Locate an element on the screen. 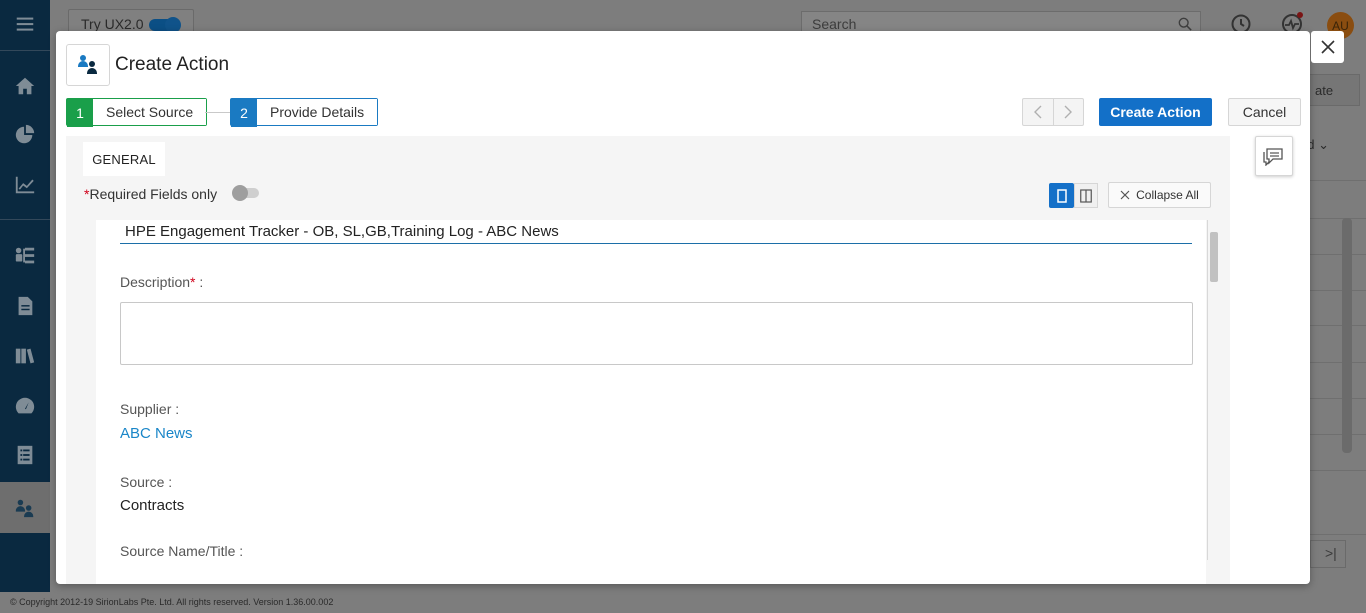 The width and height of the screenshot is (1366, 613). sidebar is located at coordinates (25, 296).